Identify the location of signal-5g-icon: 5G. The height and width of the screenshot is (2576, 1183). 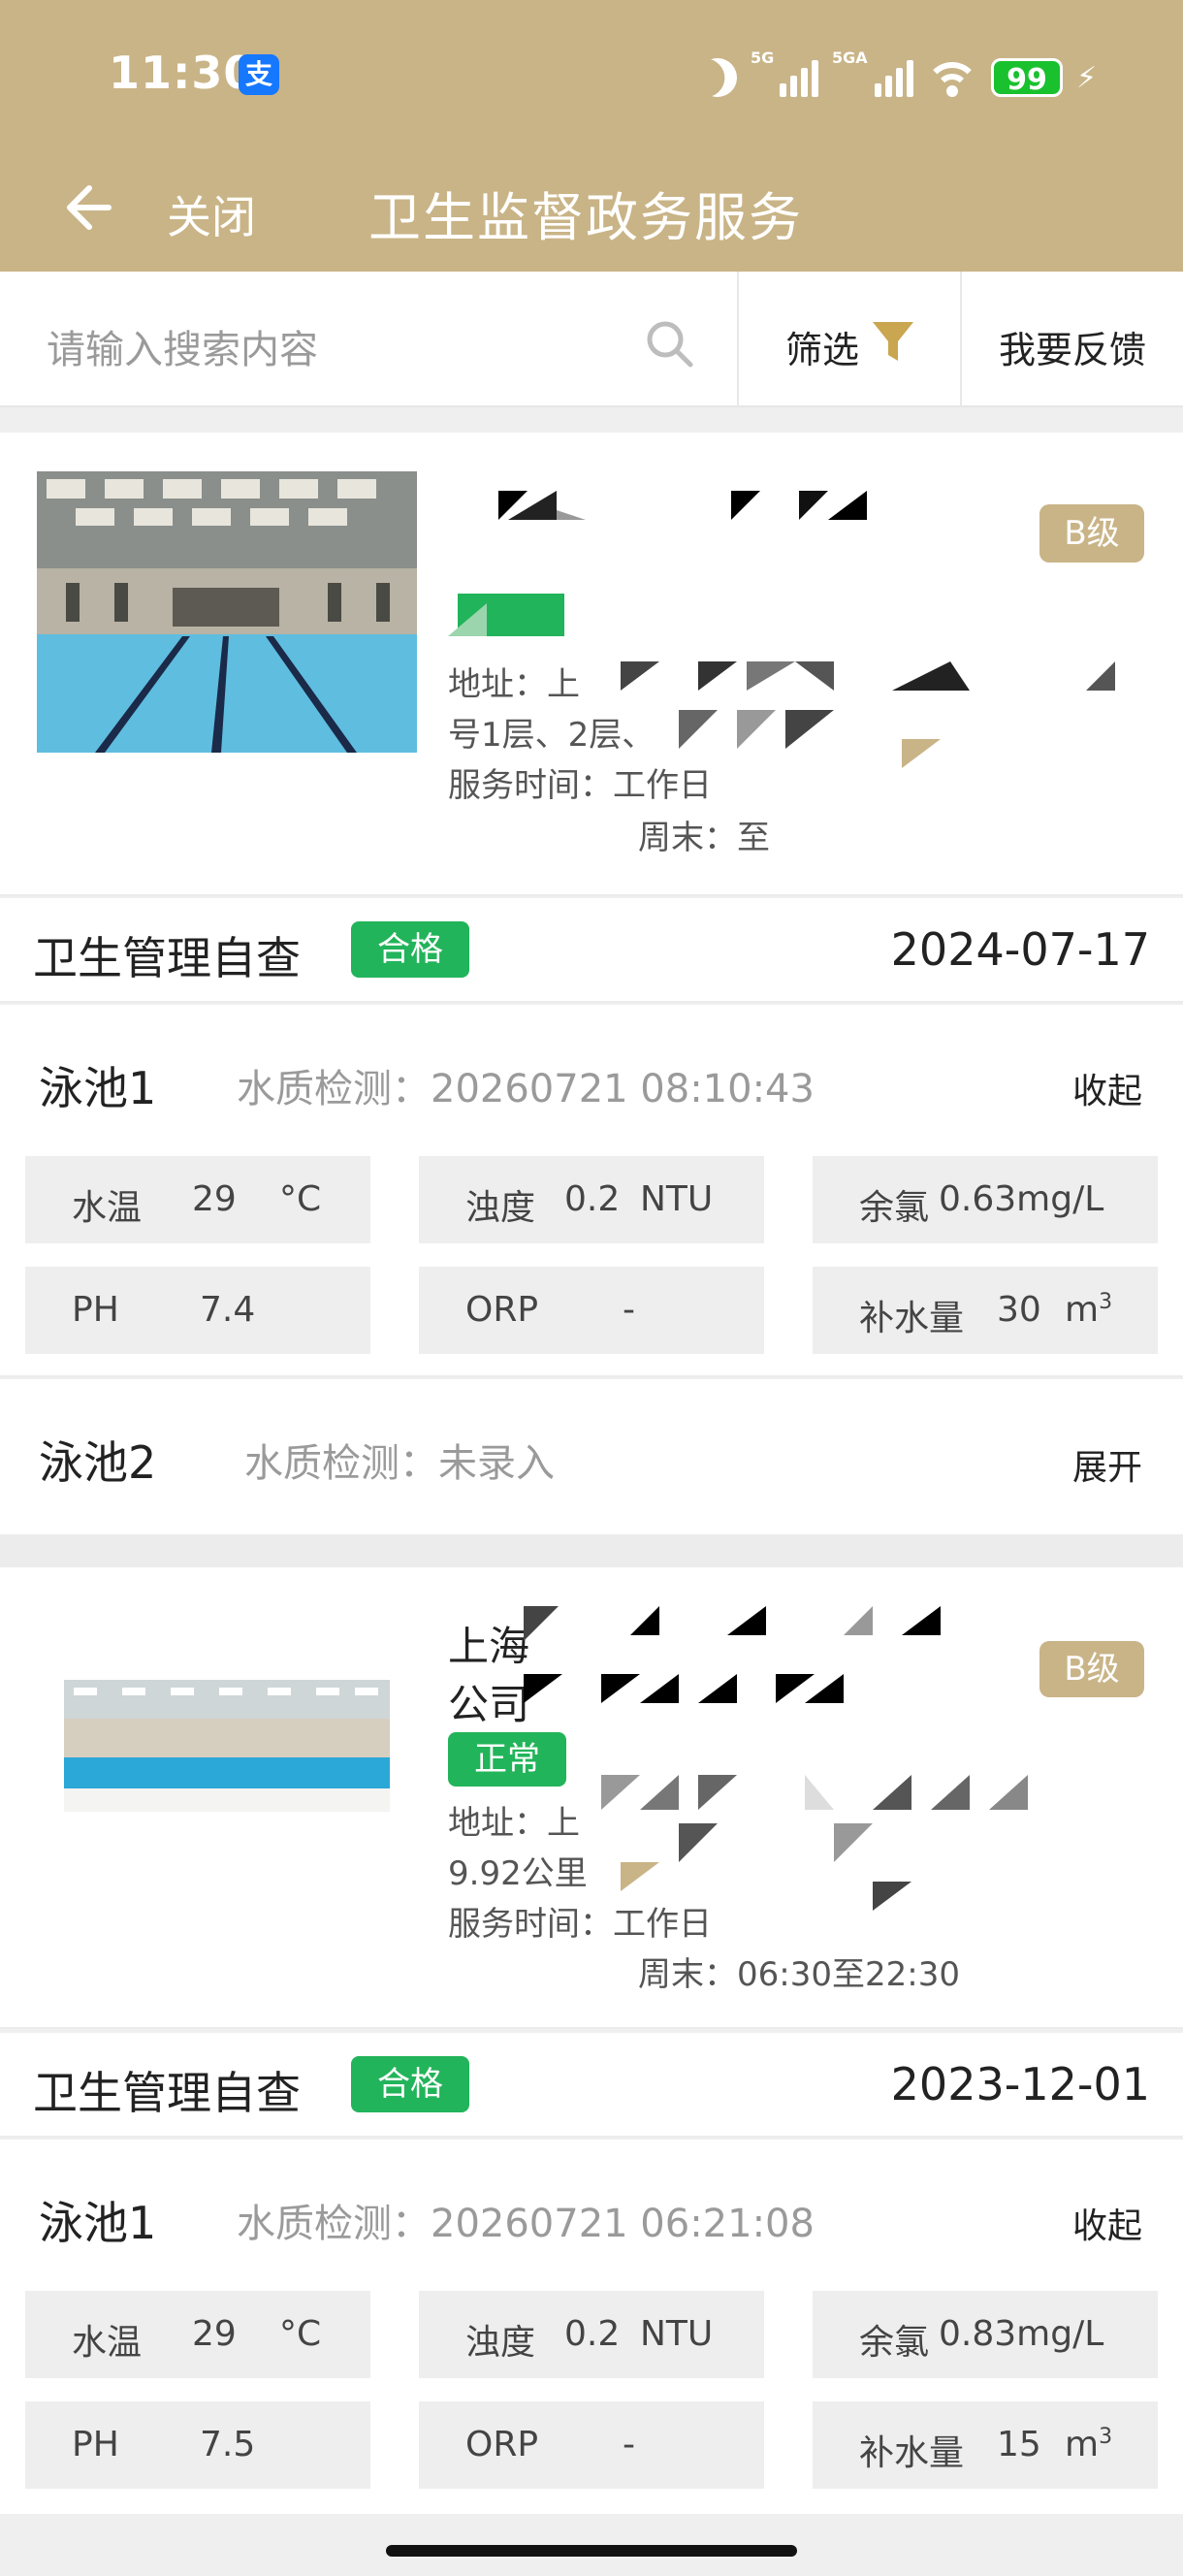
(784, 72).